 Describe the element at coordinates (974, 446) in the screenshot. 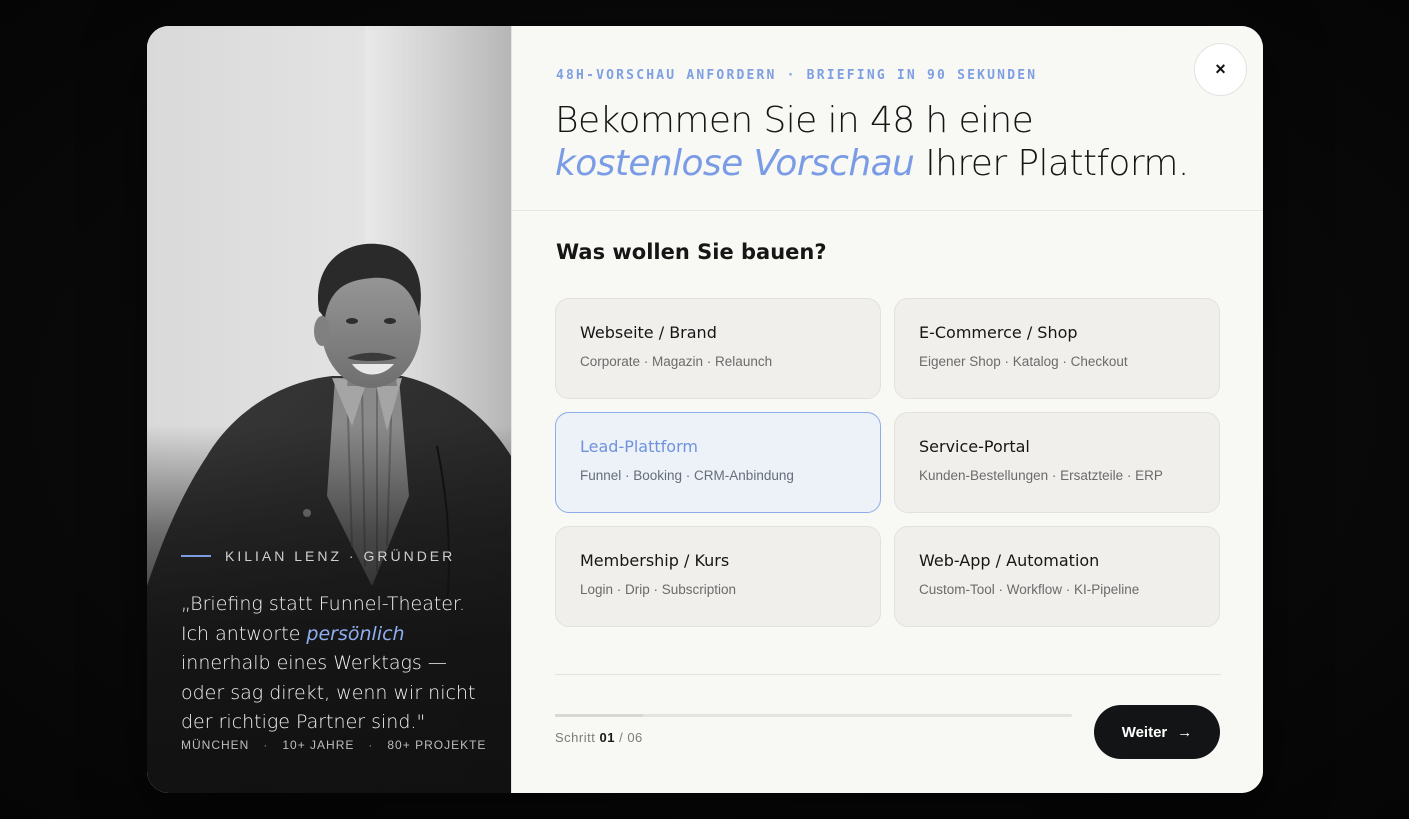

I see `option-title: Service-Portal` at that location.